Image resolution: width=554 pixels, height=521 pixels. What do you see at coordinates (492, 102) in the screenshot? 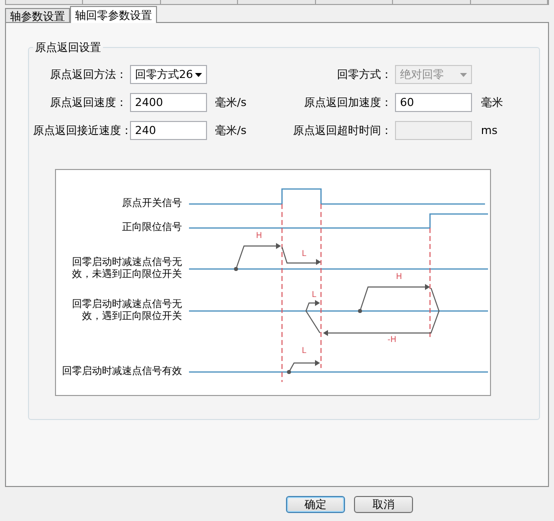
I see `unit-label: 毫米` at bounding box center [492, 102].